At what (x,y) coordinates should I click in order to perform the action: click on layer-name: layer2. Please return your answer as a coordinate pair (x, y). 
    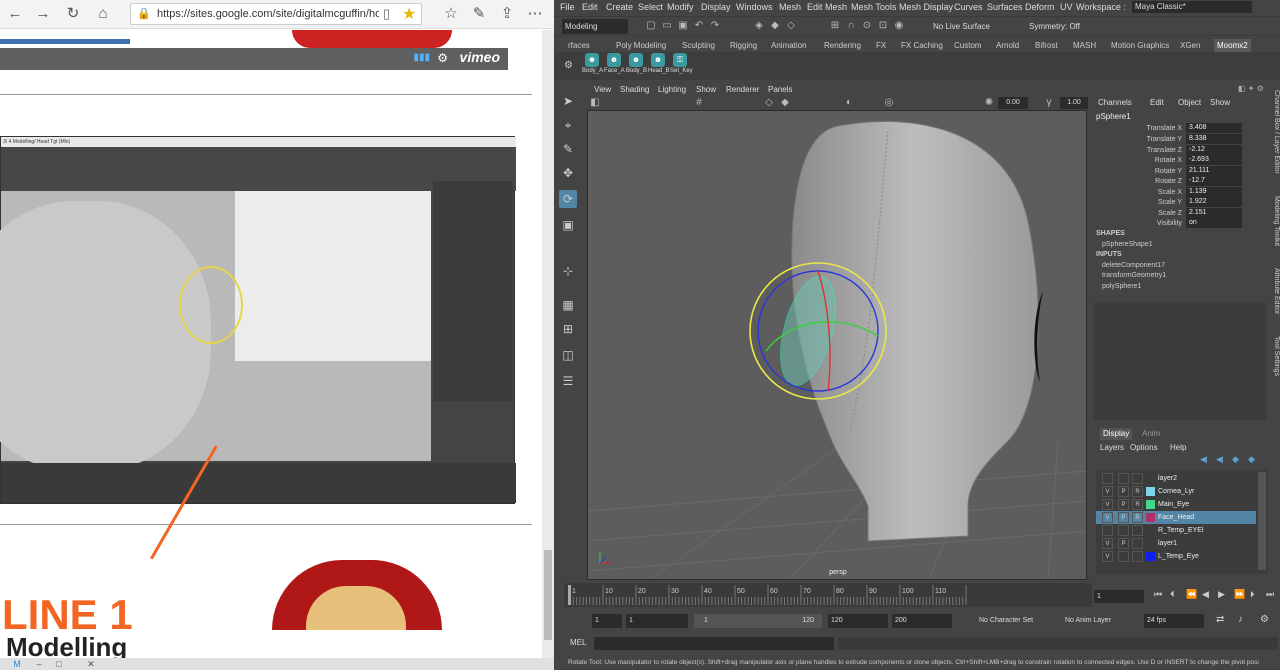
    Looking at the image, I should click on (1167, 478).